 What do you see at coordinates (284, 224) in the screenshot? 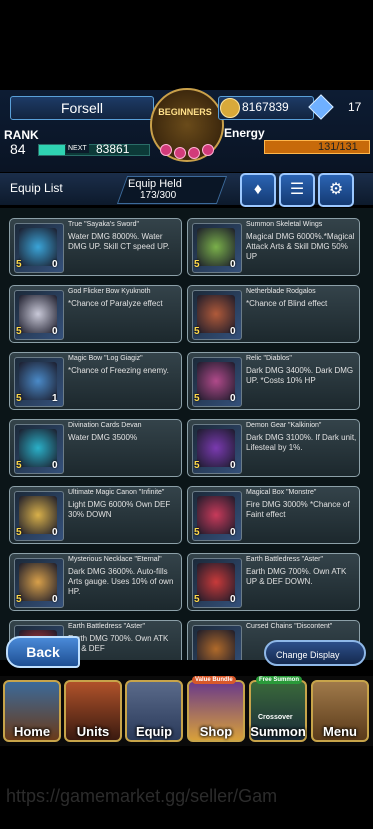
I see `equip-name: Summon Skeletal Wings` at bounding box center [284, 224].